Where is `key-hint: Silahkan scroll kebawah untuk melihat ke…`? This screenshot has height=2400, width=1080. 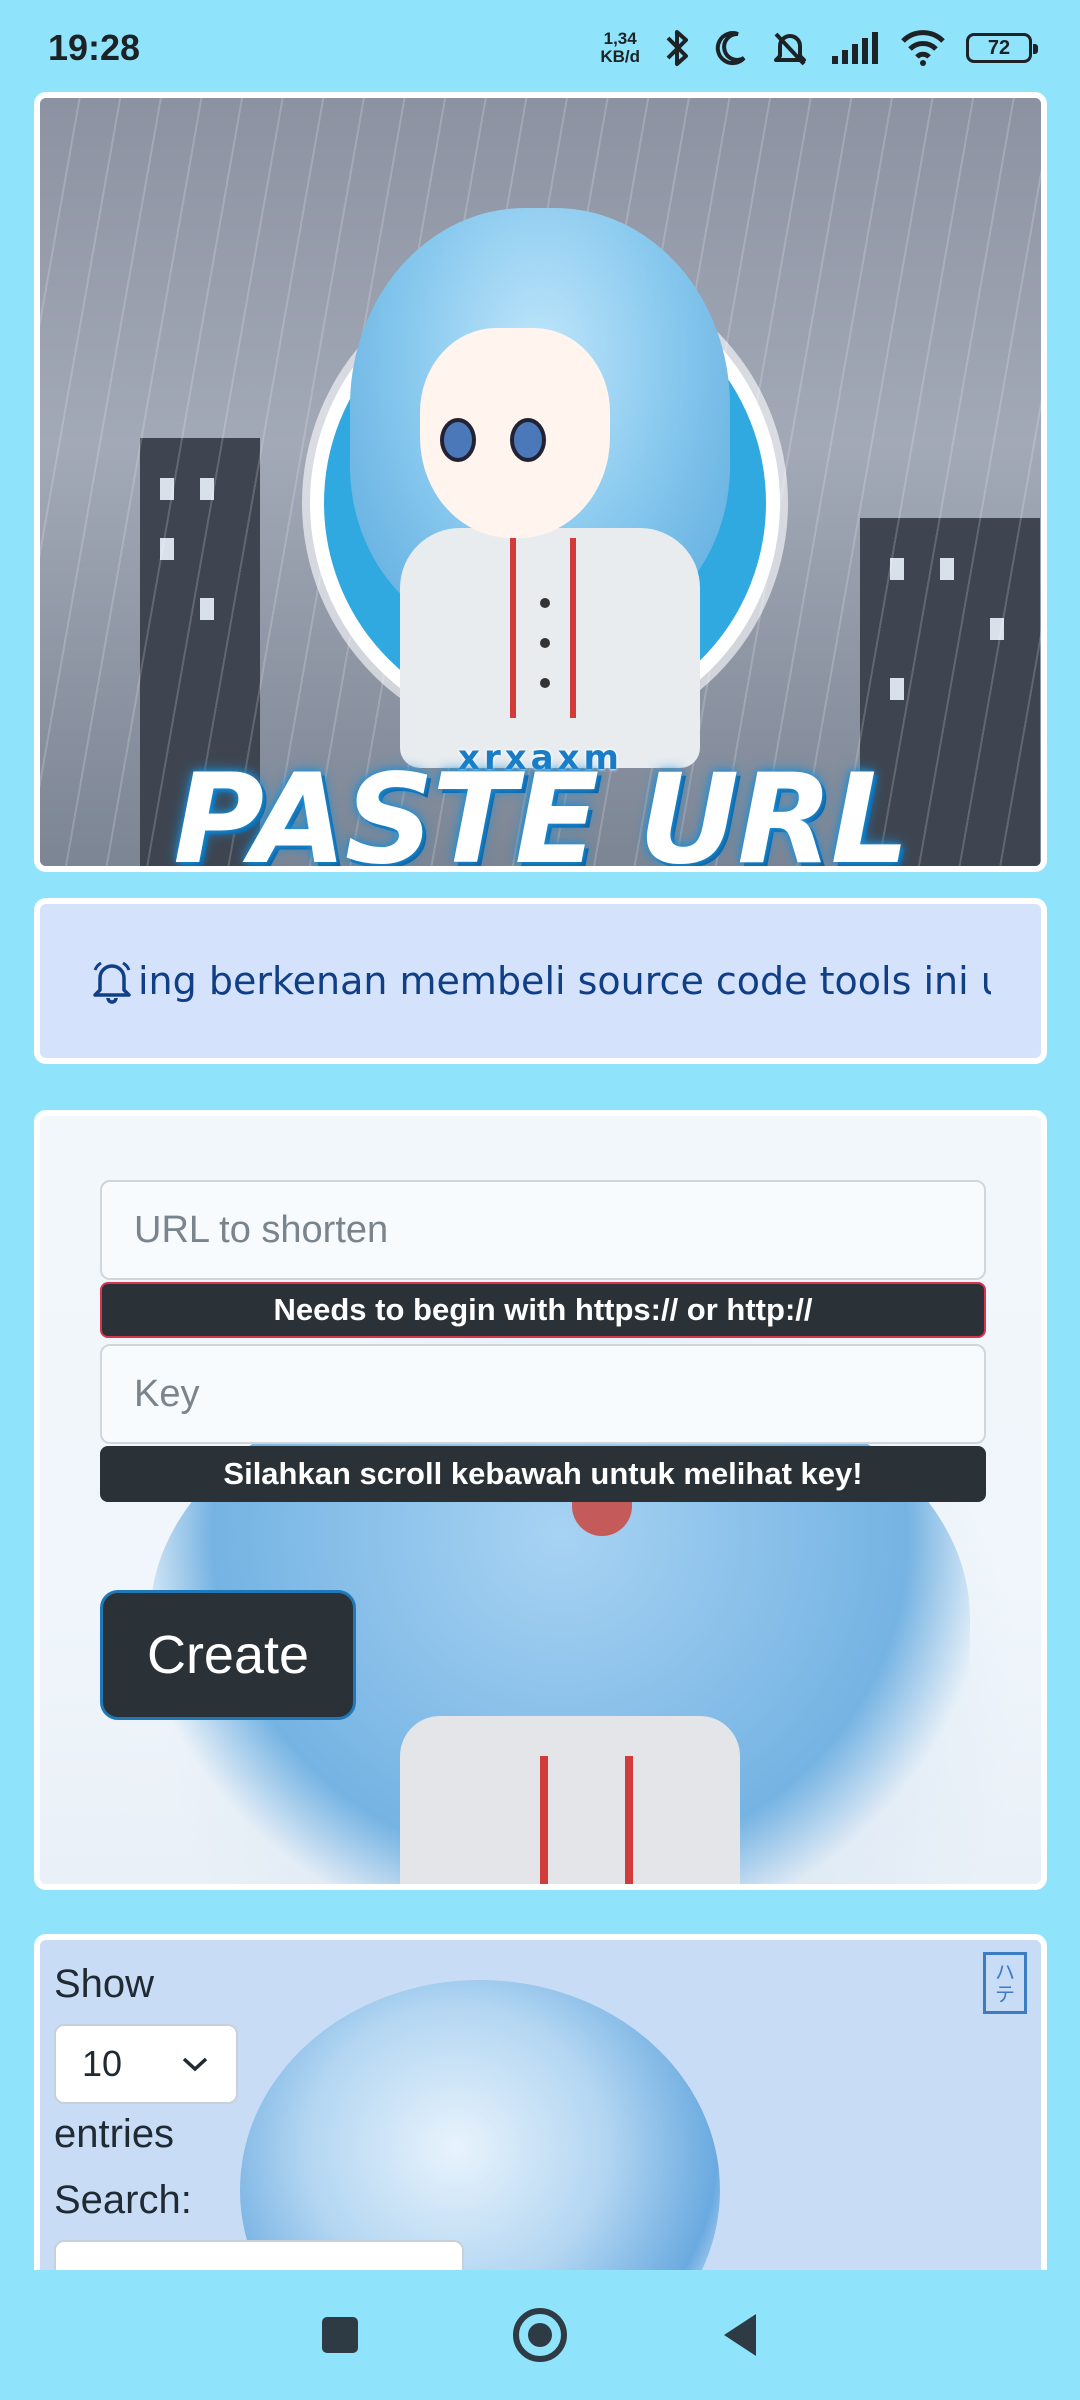 key-hint: Silahkan scroll kebawah untuk melihat ke… is located at coordinates (543, 1474).